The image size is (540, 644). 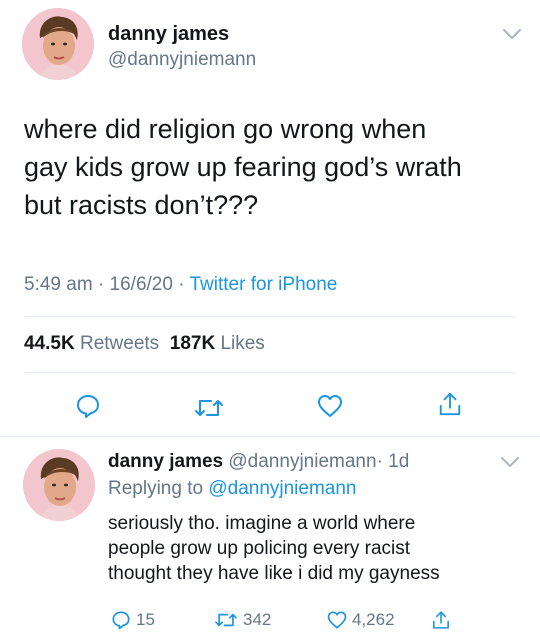 What do you see at coordinates (165, 461) in the screenshot?
I see `reply-author-name: danny james` at bounding box center [165, 461].